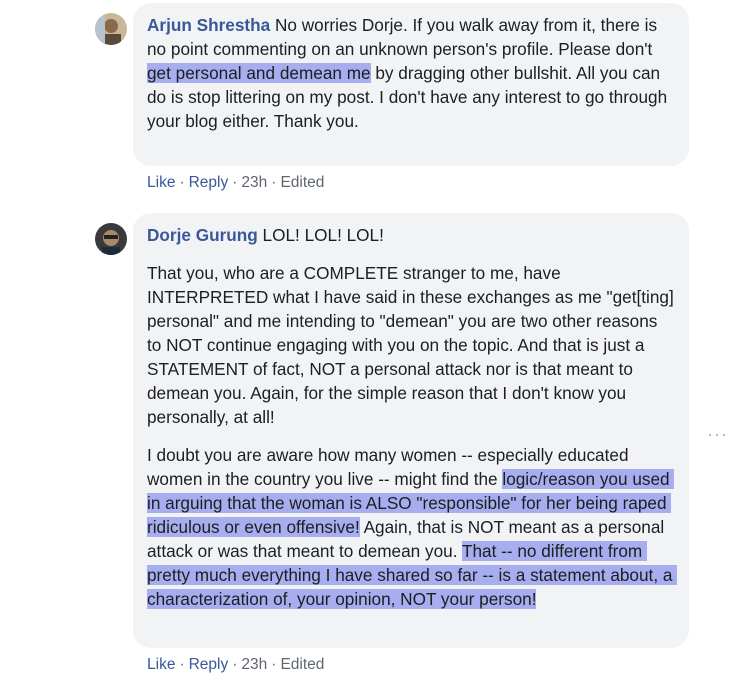 The width and height of the screenshot is (750, 685). What do you see at coordinates (202, 235) in the screenshot?
I see `comment-author: Dorje Gurung` at bounding box center [202, 235].